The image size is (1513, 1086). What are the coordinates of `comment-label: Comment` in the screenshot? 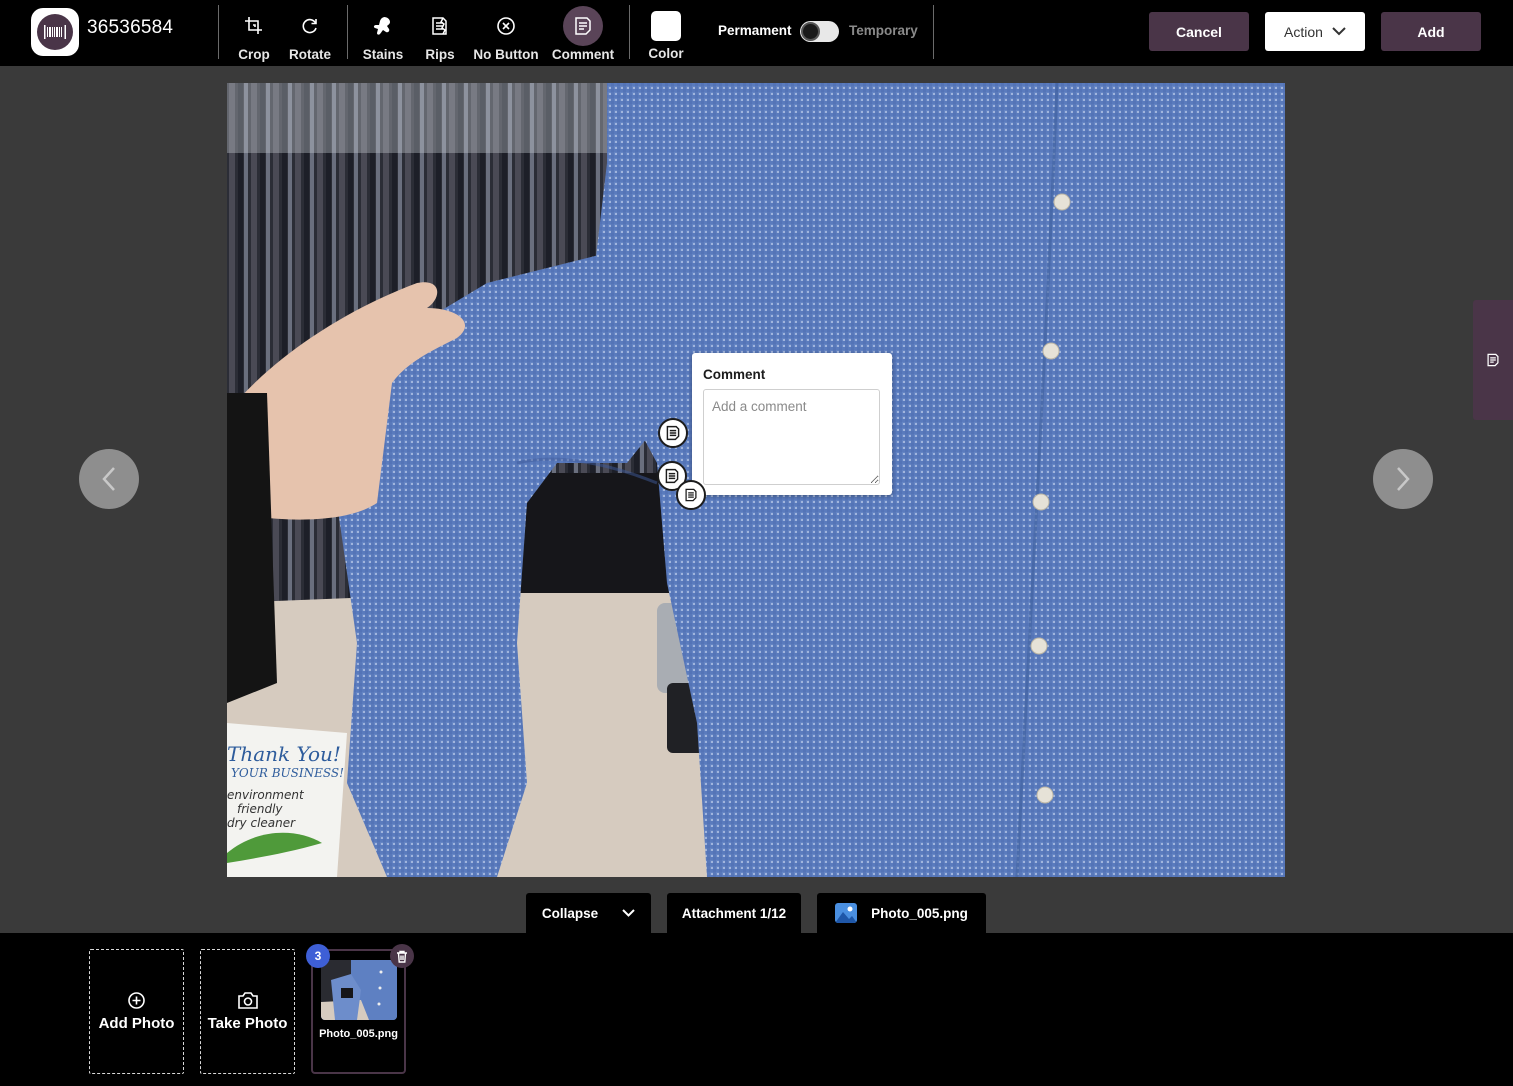 It's located at (583, 54).